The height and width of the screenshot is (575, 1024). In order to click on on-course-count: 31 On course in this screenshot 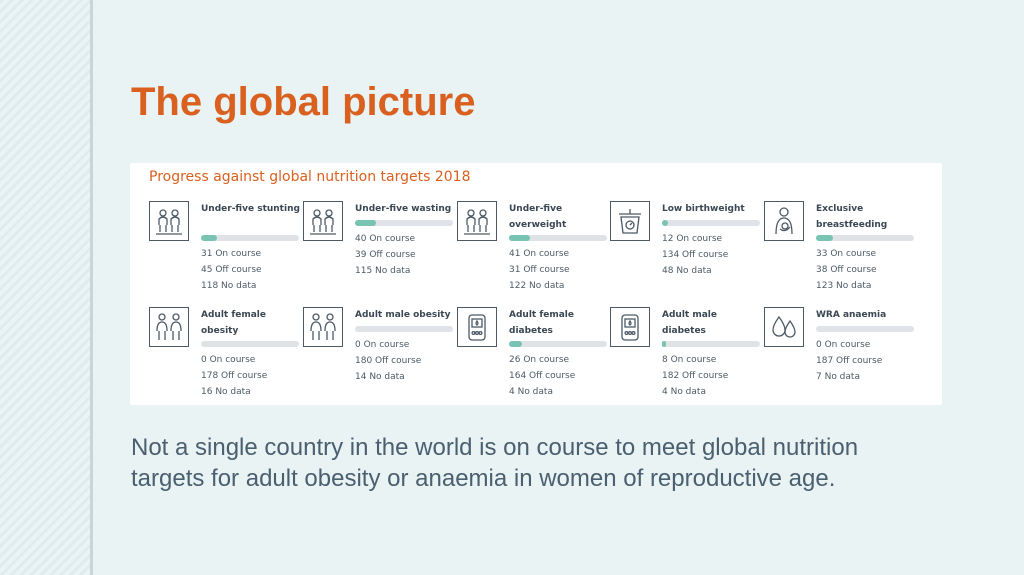, I will do `click(231, 254)`.